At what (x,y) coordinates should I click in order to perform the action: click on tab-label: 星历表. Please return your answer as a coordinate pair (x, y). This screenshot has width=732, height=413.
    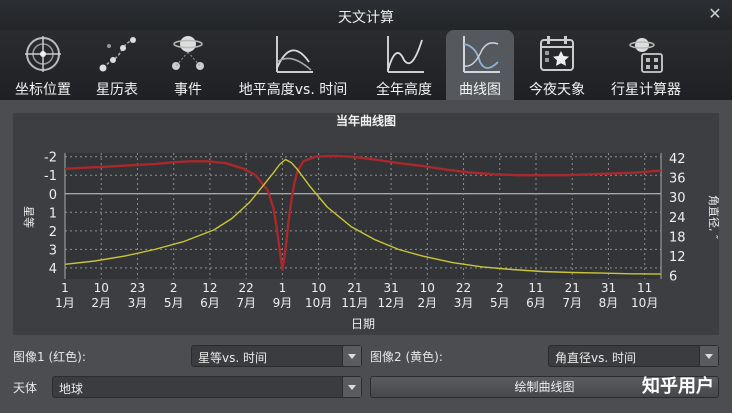
    Looking at the image, I should click on (117, 90).